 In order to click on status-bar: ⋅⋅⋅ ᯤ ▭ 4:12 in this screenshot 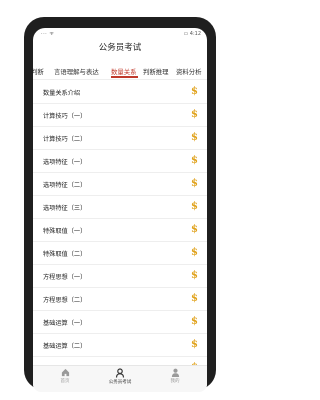, I will do `click(120, 34)`.